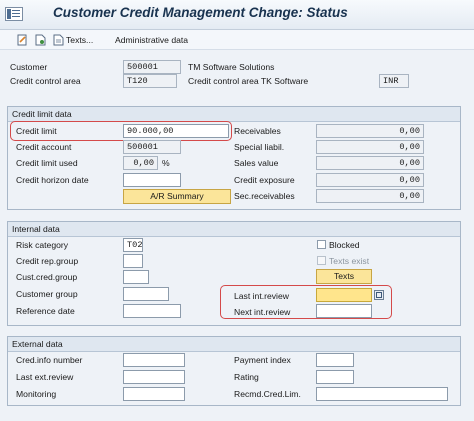  I want to click on blocked-checkbox, so click(321, 244).